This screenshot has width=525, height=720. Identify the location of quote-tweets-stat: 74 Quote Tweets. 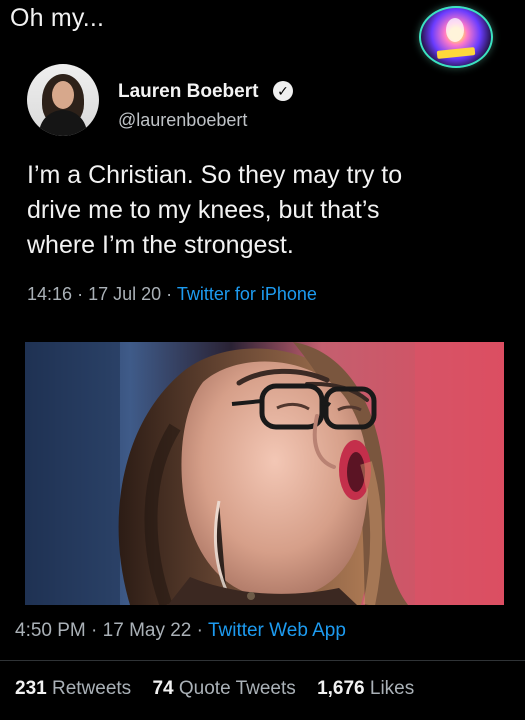
(226, 688).